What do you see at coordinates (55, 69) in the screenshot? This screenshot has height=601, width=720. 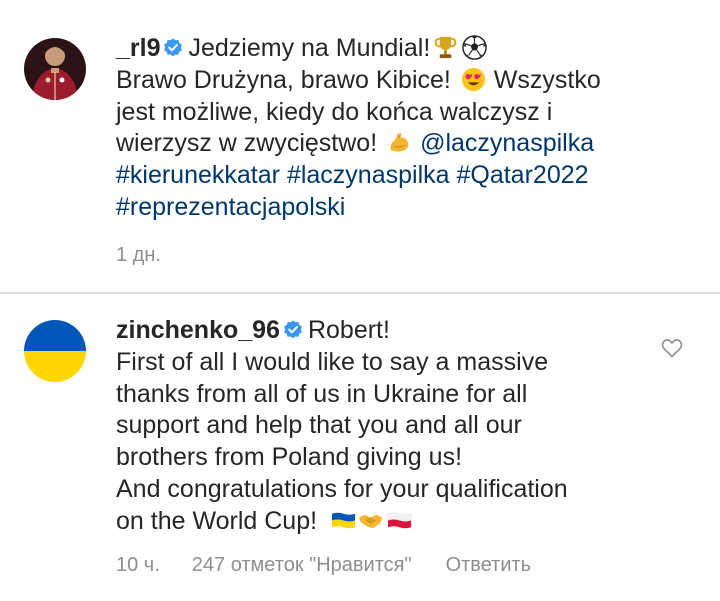 I see `avatar-rl9` at bounding box center [55, 69].